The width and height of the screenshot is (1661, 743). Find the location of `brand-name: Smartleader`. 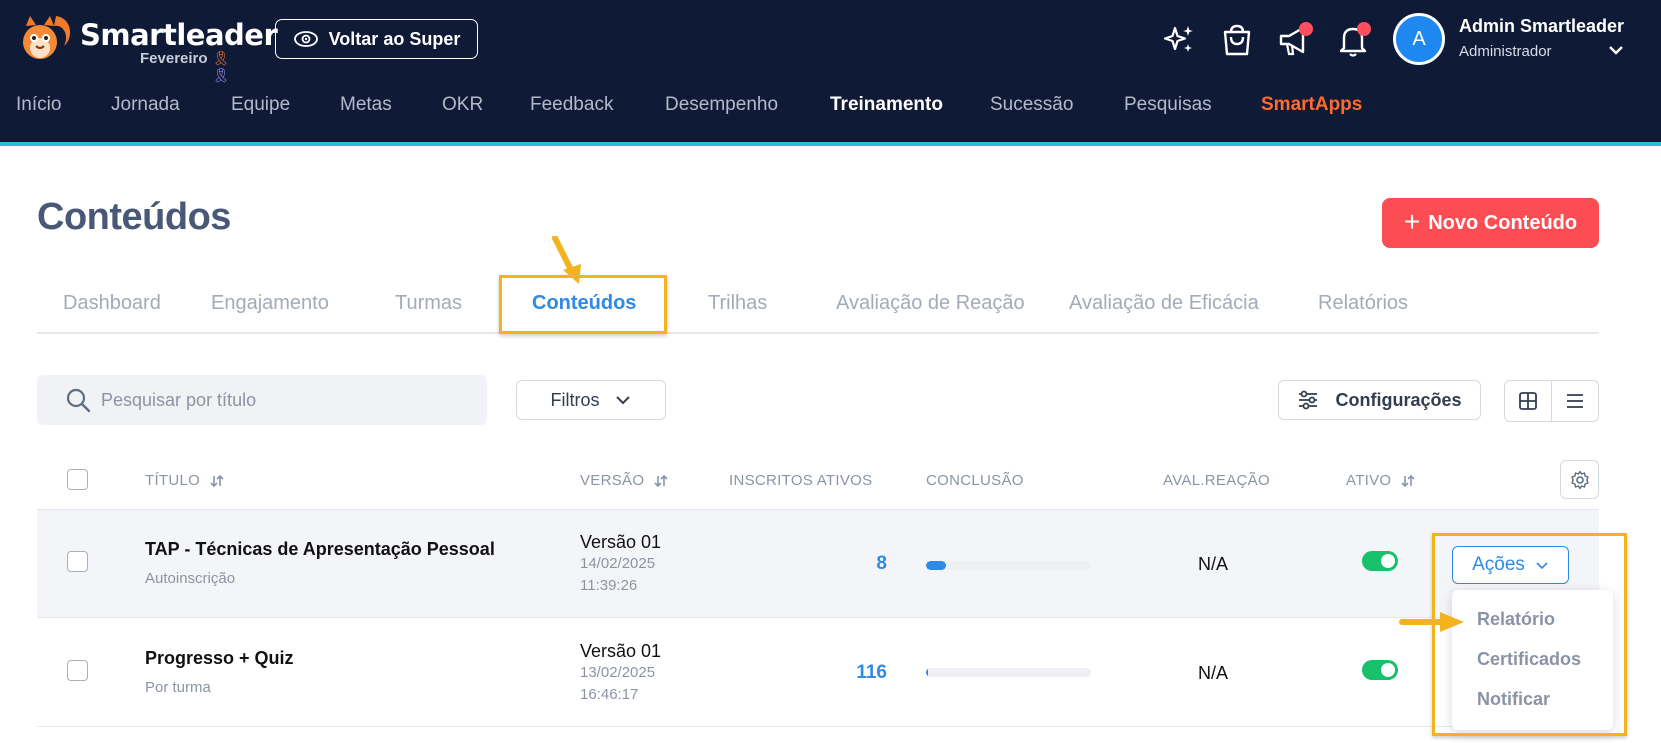

brand-name: Smartleader is located at coordinates (179, 35).